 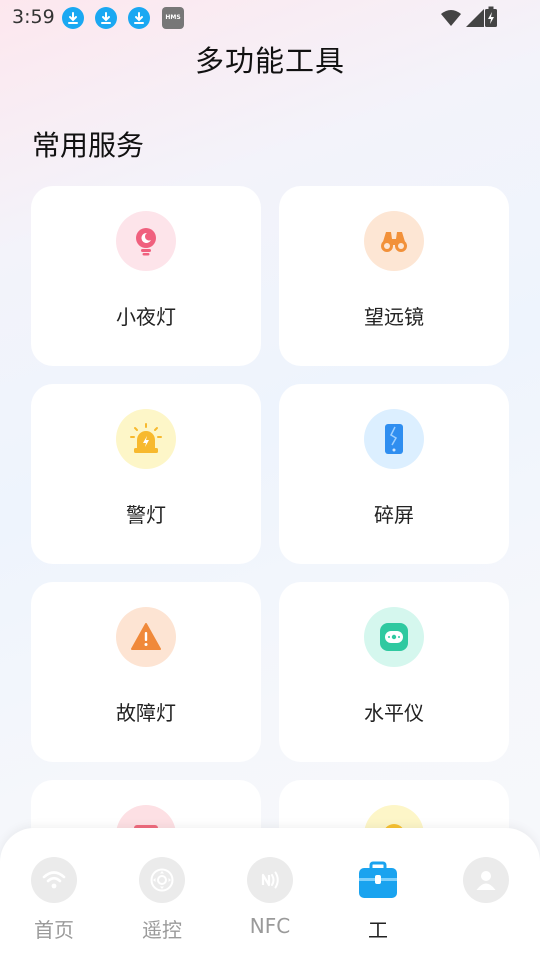 I want to click on tab-home: 首页, so click(x=54, y=894).